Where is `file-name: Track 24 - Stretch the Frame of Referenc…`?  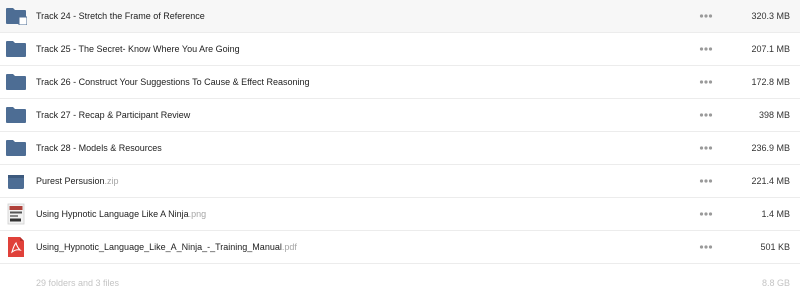
file-name: Track 24 - Stretch the Frame of Referenc… is located at coordinates (120, 16).